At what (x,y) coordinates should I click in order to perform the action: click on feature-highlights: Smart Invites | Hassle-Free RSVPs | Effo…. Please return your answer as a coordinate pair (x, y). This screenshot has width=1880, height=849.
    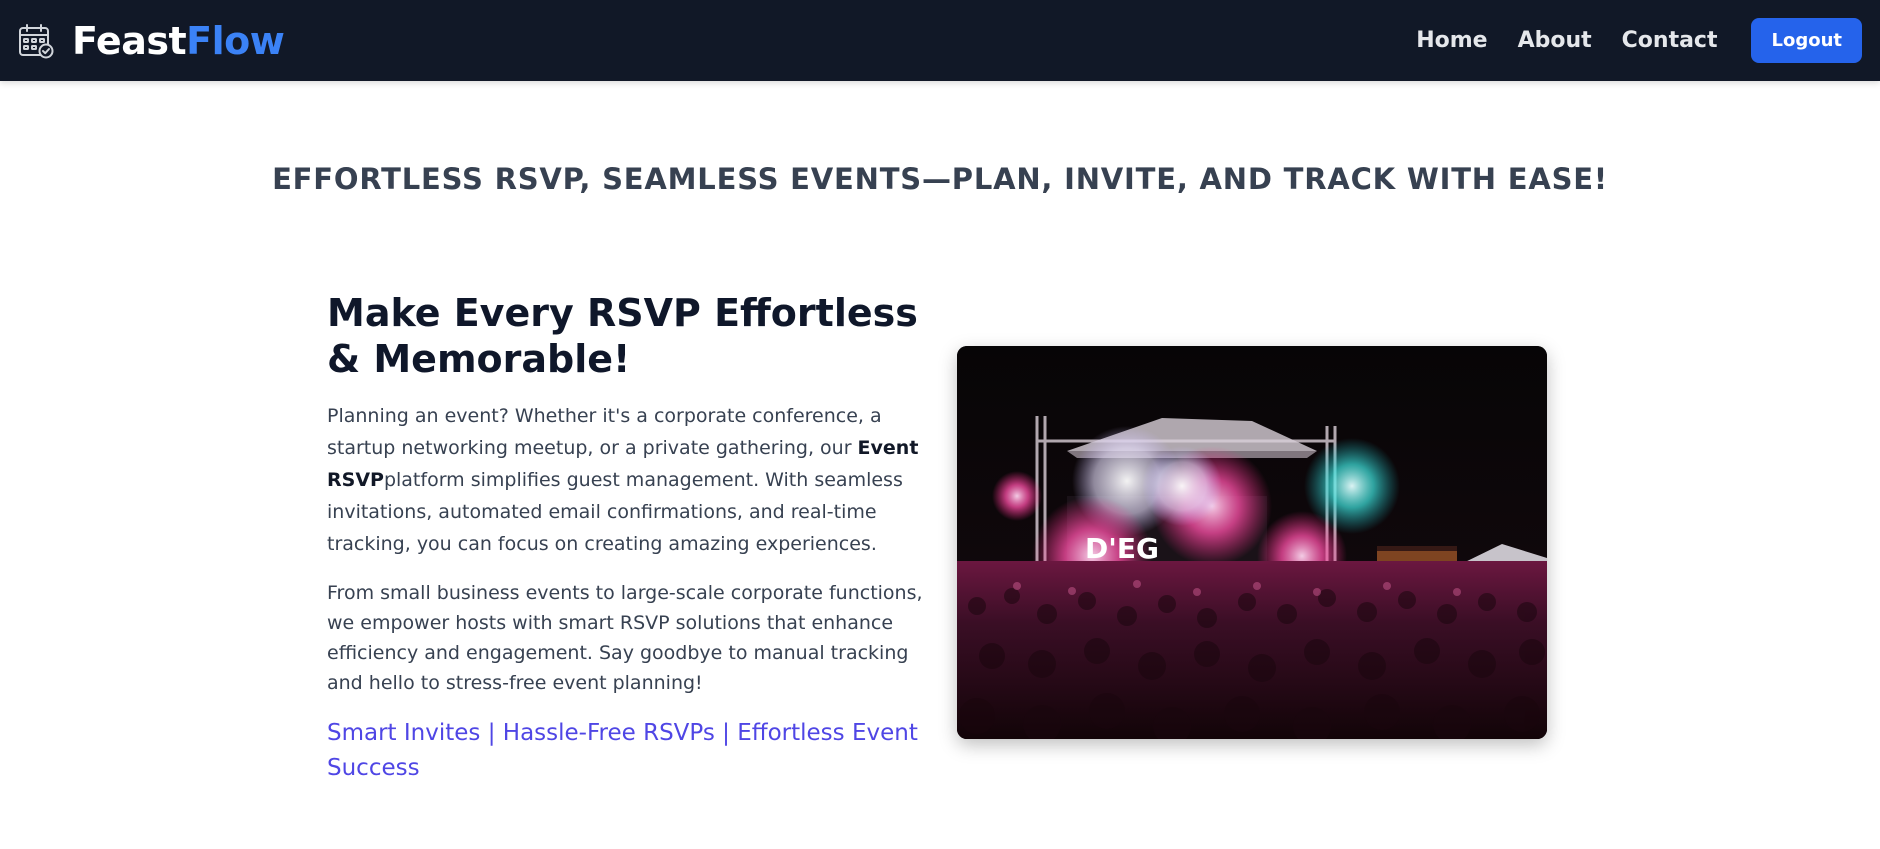
    Looking at the image, I should click on (622, 750).